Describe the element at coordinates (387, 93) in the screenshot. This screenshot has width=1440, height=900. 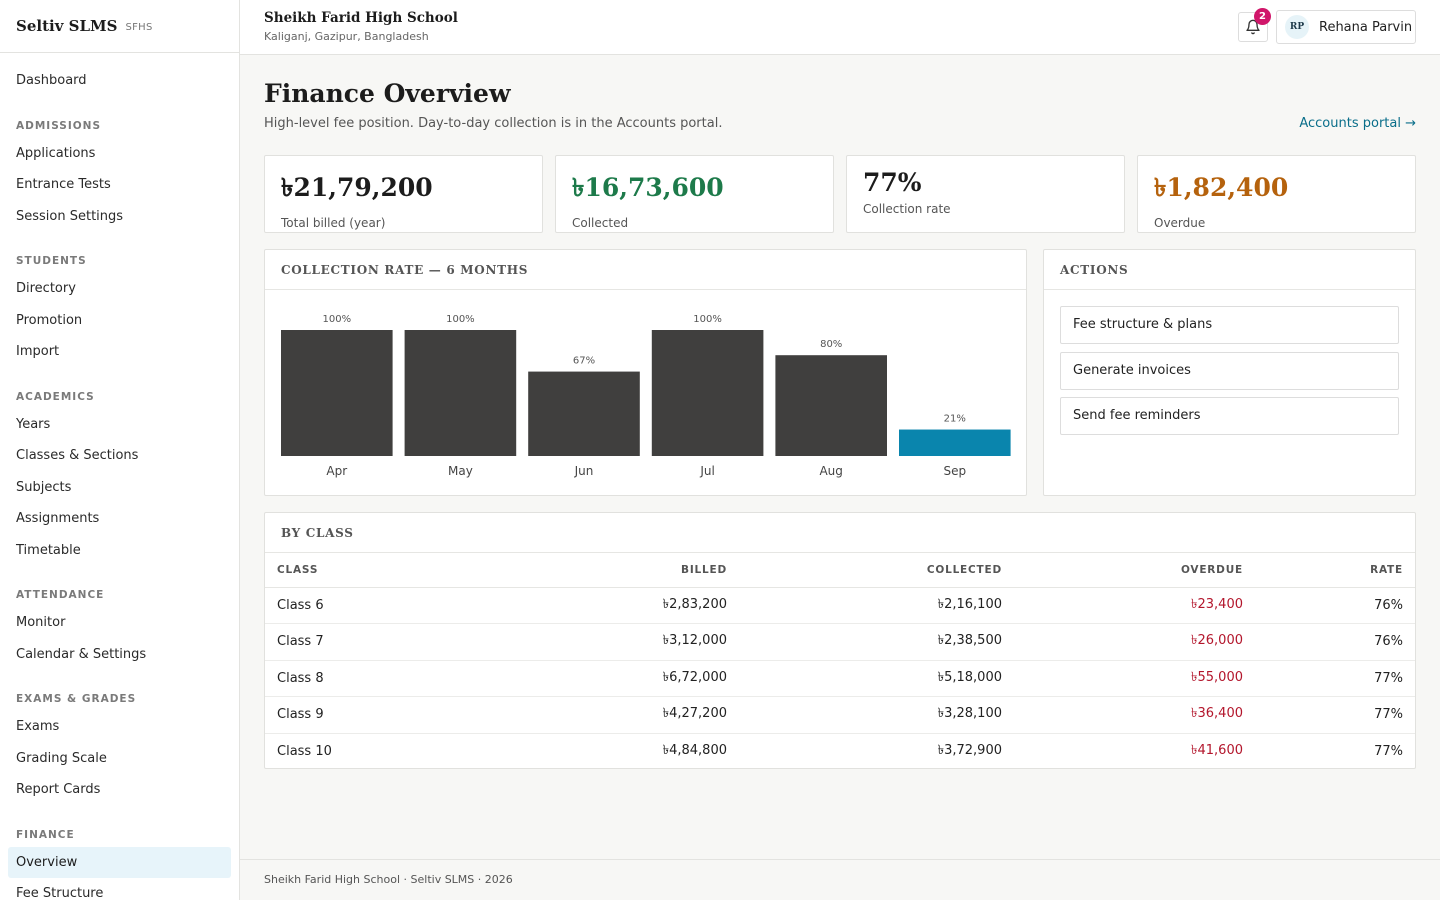
I see `page-title: Finance Overview` at that location.